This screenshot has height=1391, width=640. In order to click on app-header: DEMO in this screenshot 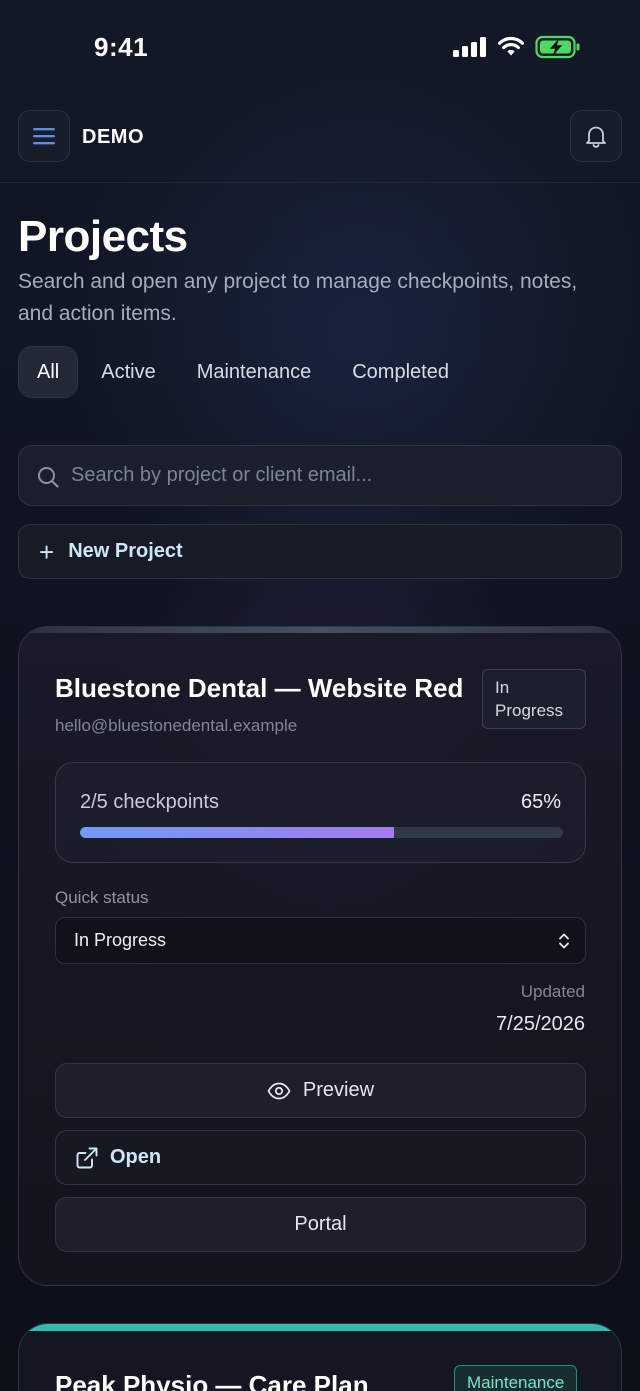, I will do `click(320, 137)`.